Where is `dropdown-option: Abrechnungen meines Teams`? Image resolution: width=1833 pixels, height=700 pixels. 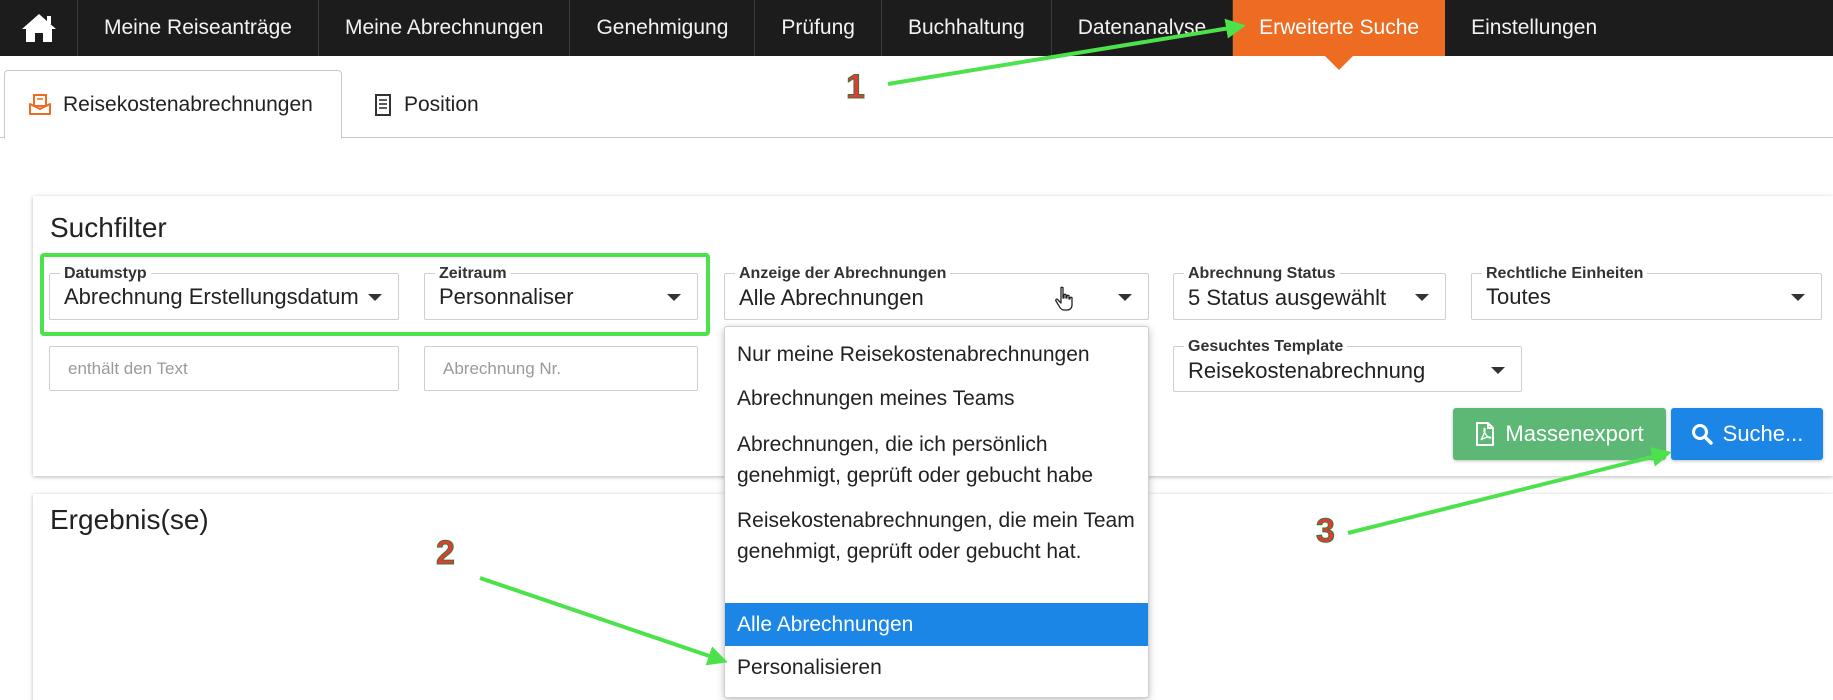
dropdown-option: Abrechnungen meines Teams is located at coordinates (936, 399).